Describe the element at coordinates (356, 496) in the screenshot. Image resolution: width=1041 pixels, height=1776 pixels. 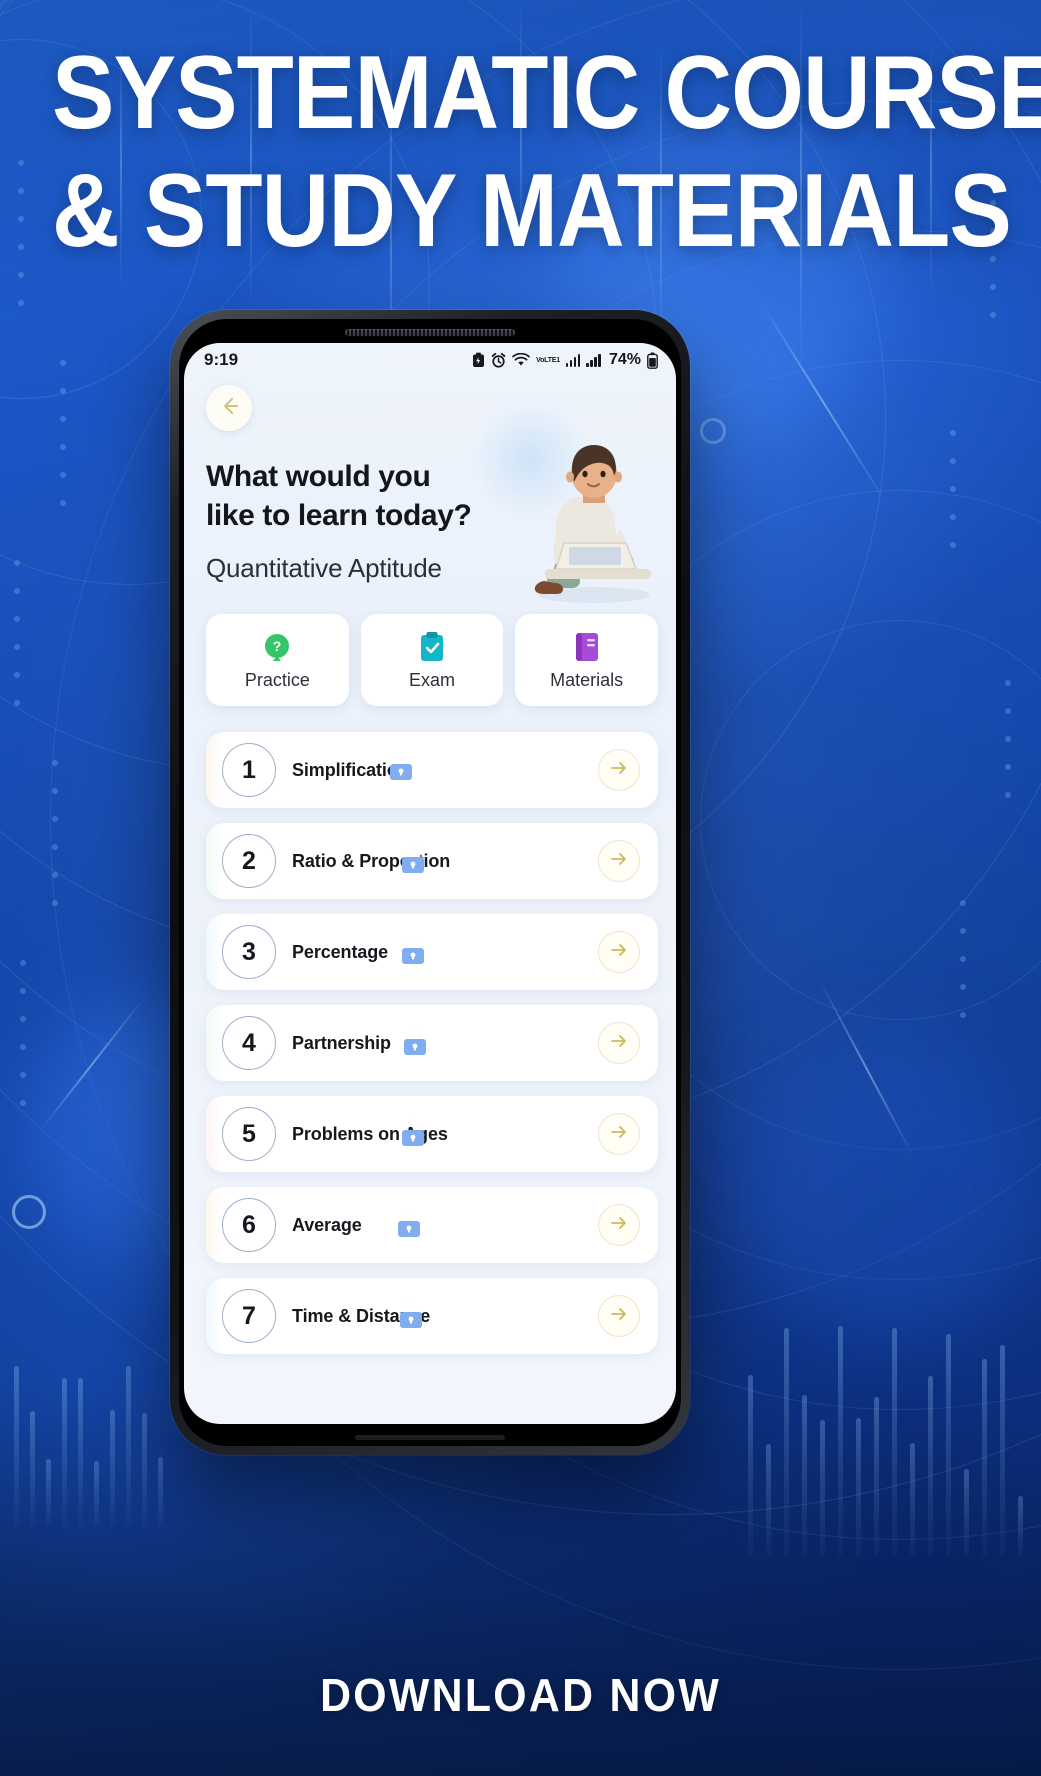
I see `page-title: What would you like to learn today?` at that location.